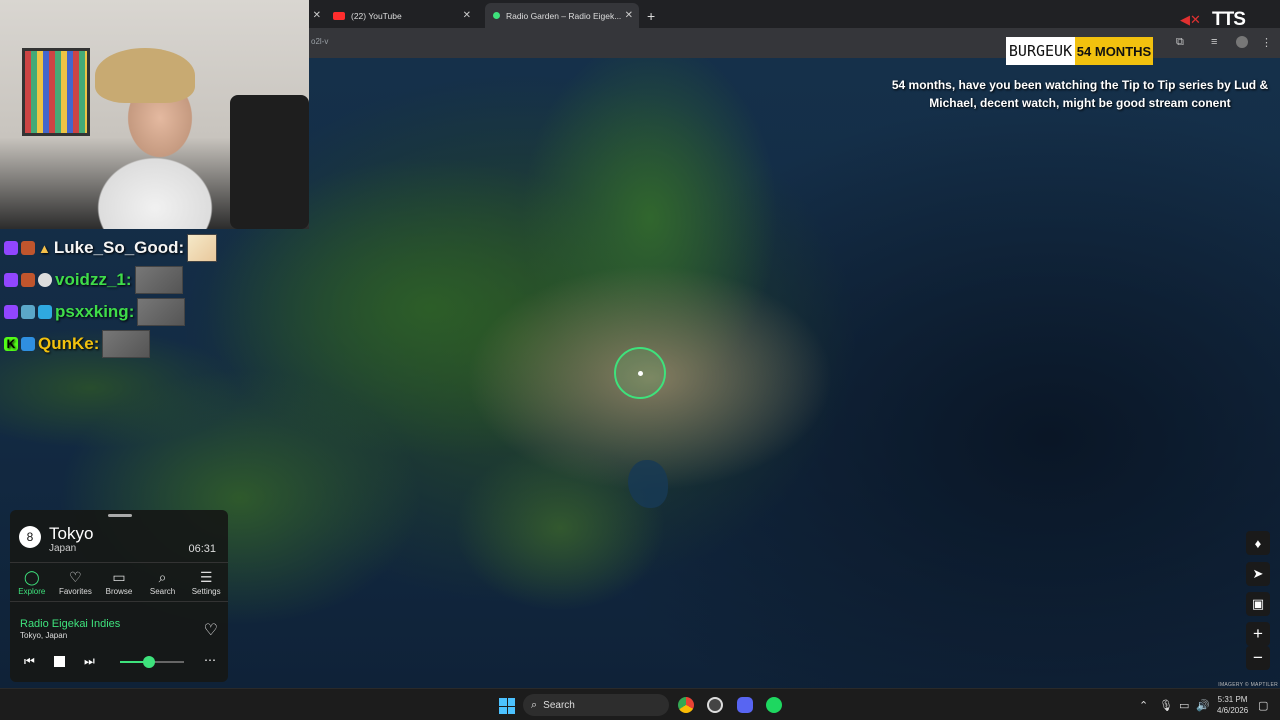 This screenshot has width=1280, height=720. What do you see at coordinates (211, 630) in the screenshot?
I see `favorite-heart-icon: ♡` at bounding box center [211, 630].